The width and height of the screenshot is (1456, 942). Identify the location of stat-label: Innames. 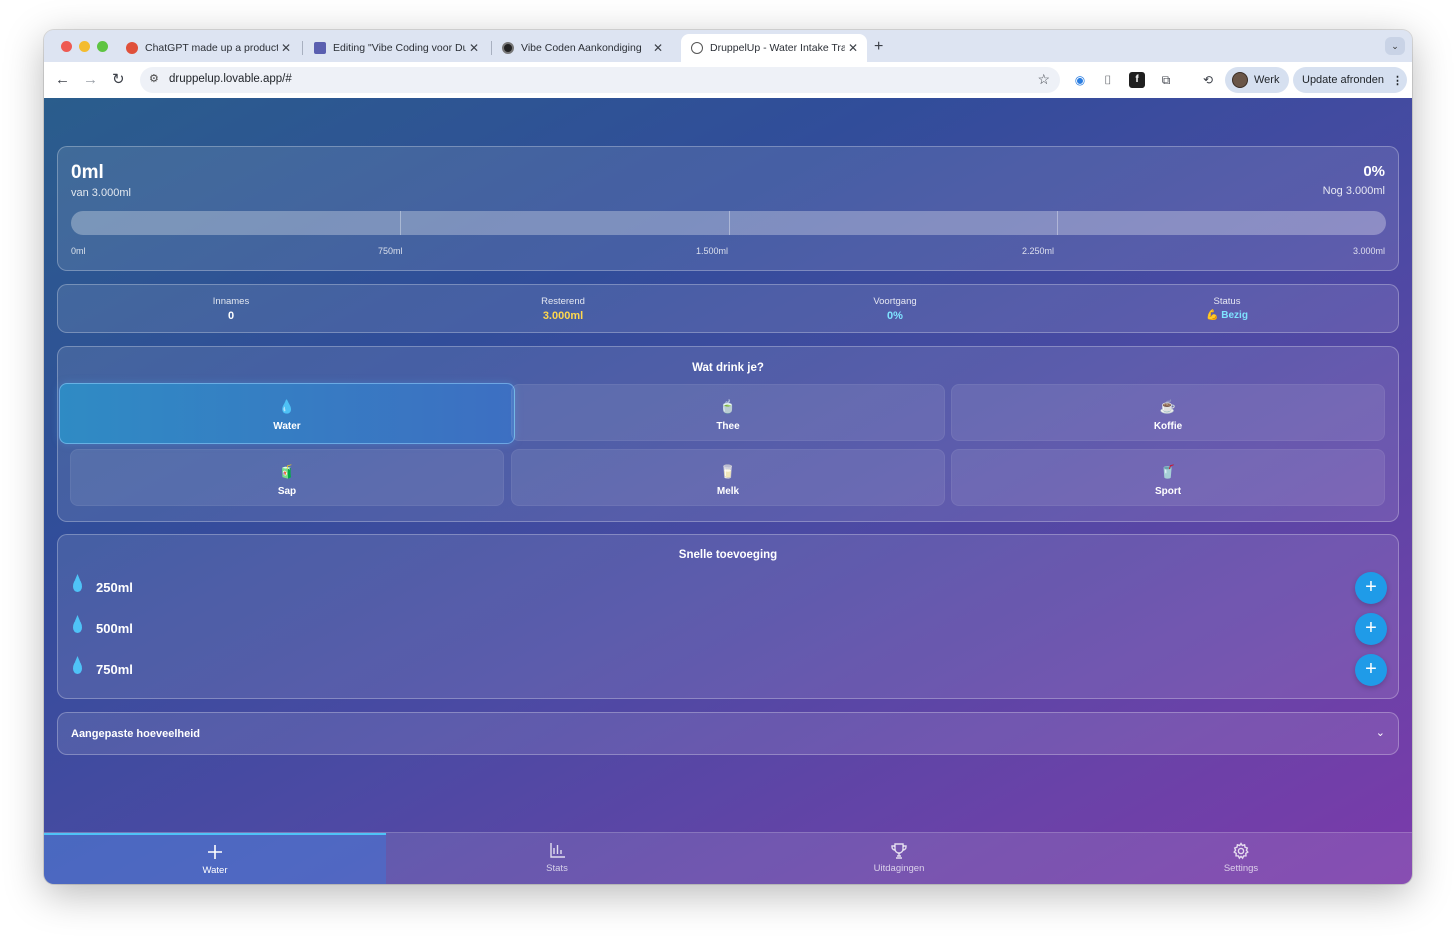
(231, 301).